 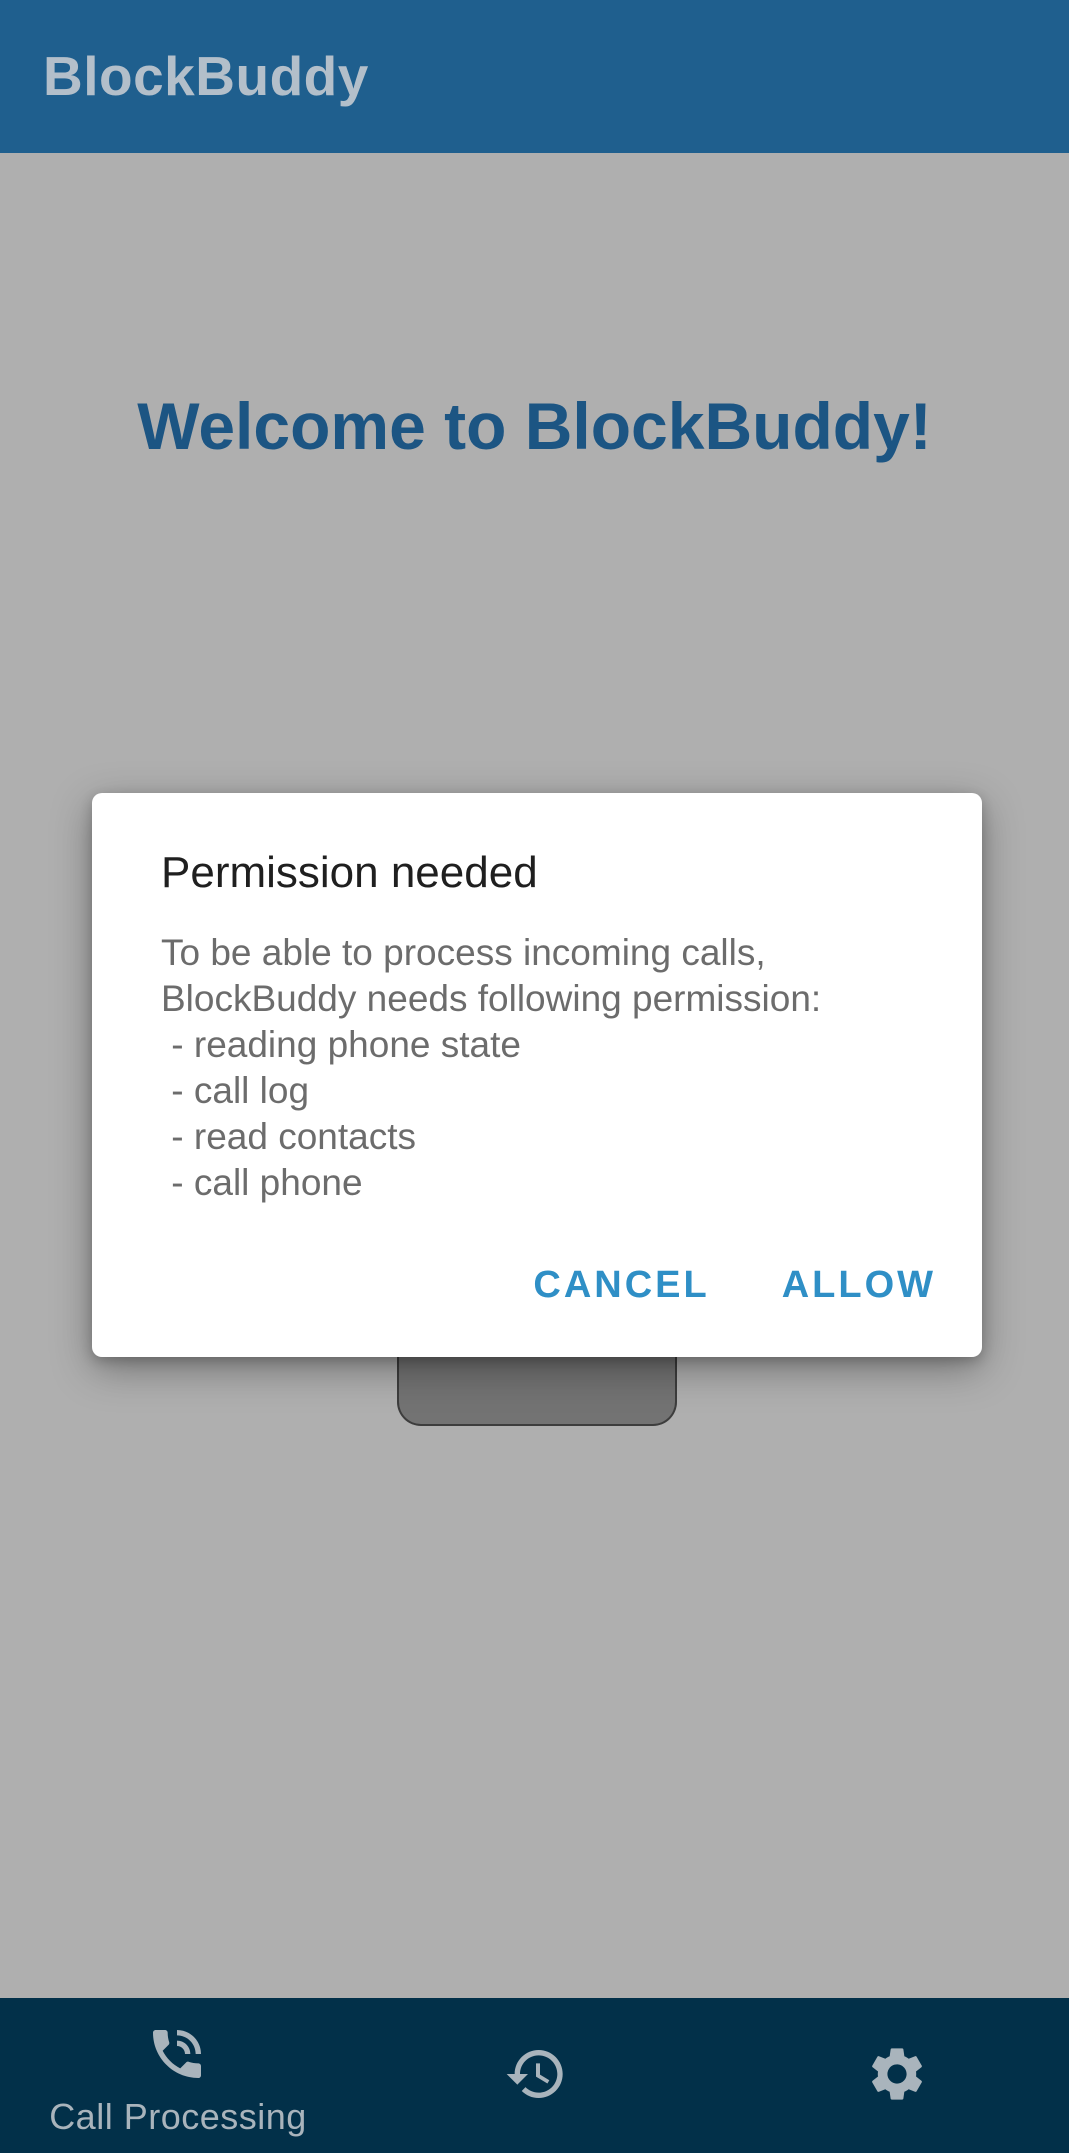 What do you see at coordinates (349, 872) in the screenshot?
I see `dialog-title: Permission needed` at bounding box center [349, 872].